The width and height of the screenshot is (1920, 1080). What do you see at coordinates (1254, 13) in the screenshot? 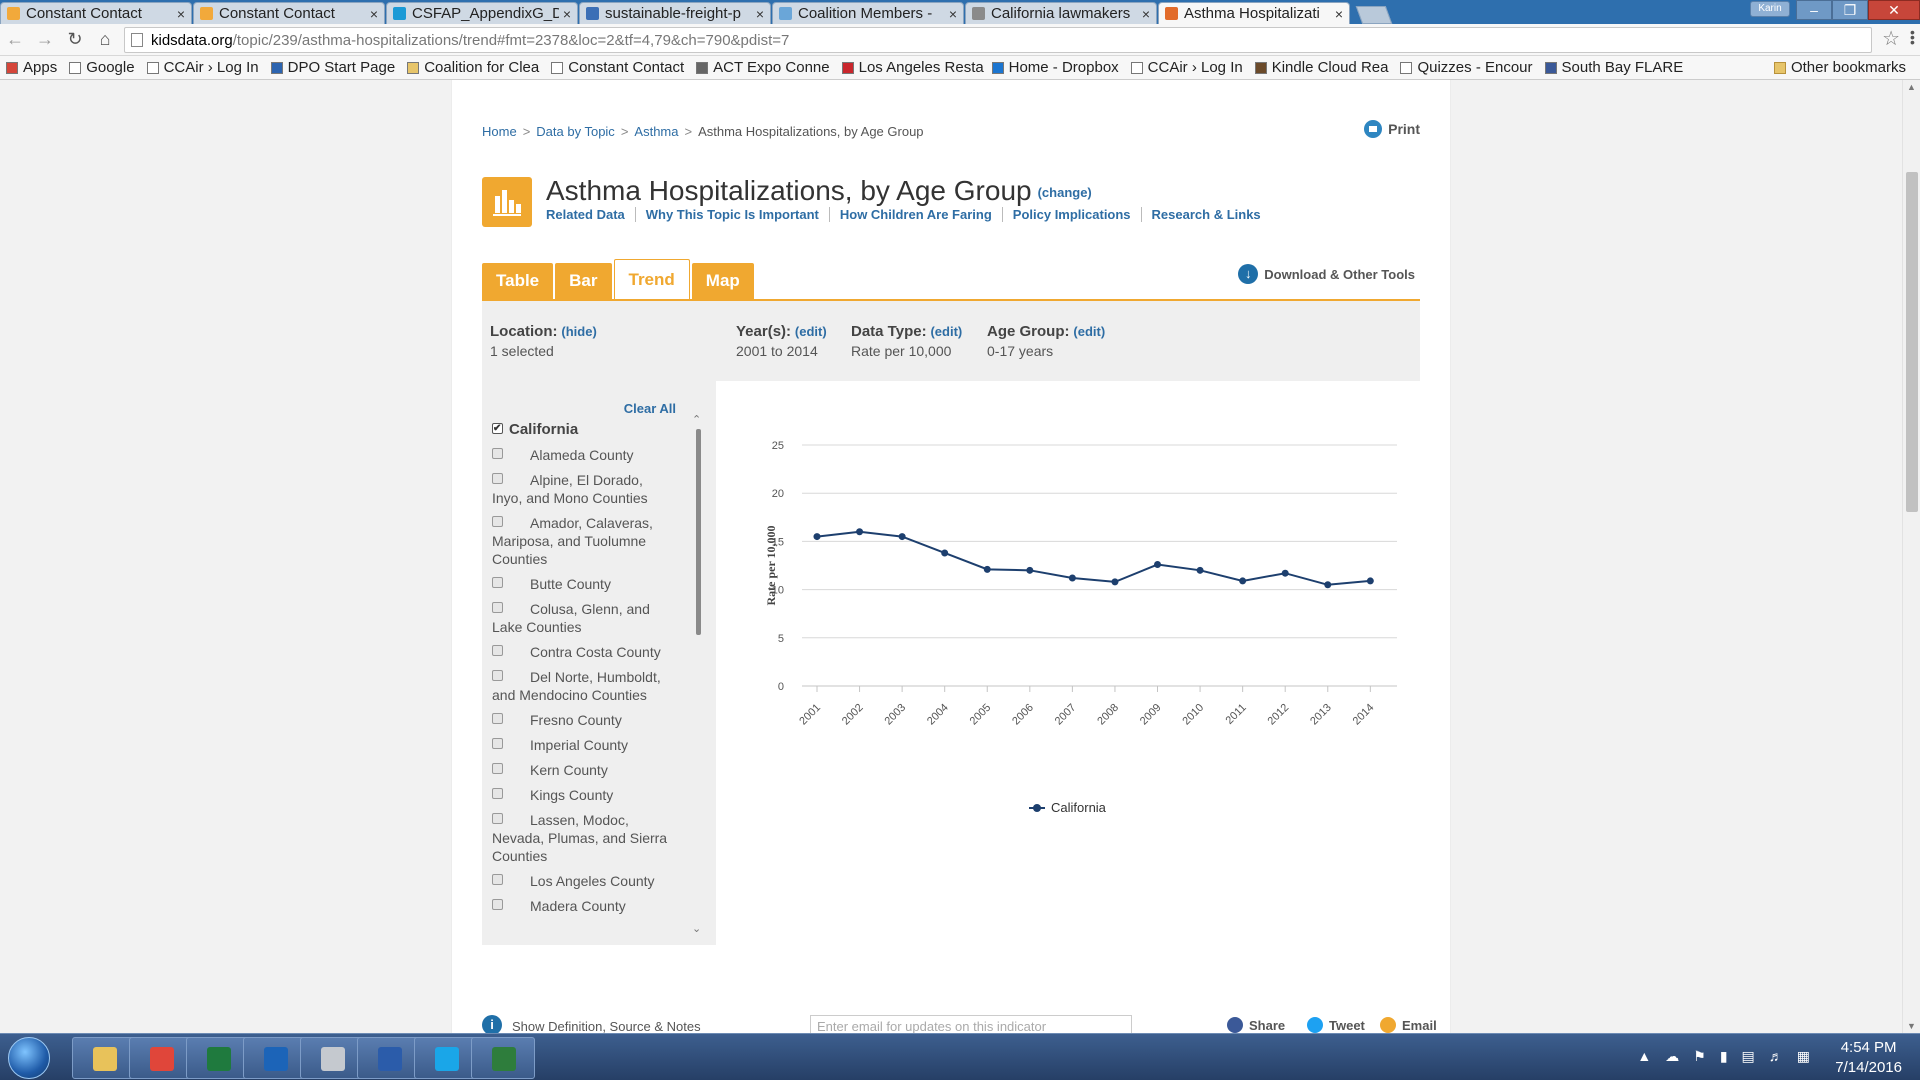
I see `browser-tab: Asthma Hospitalizati ×` at bounding box center [1254, 13].